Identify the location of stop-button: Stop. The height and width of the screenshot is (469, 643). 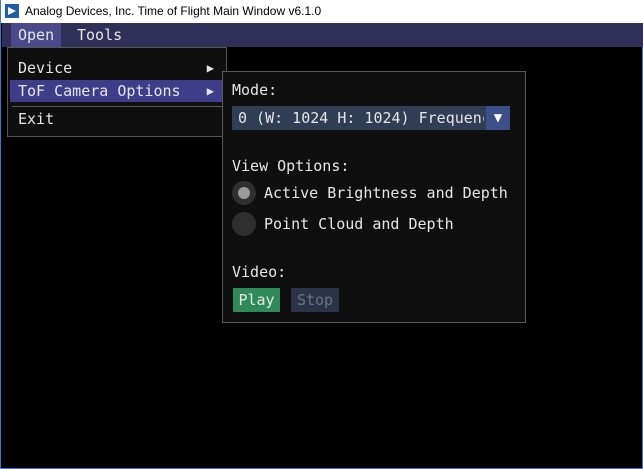
(315, 300).